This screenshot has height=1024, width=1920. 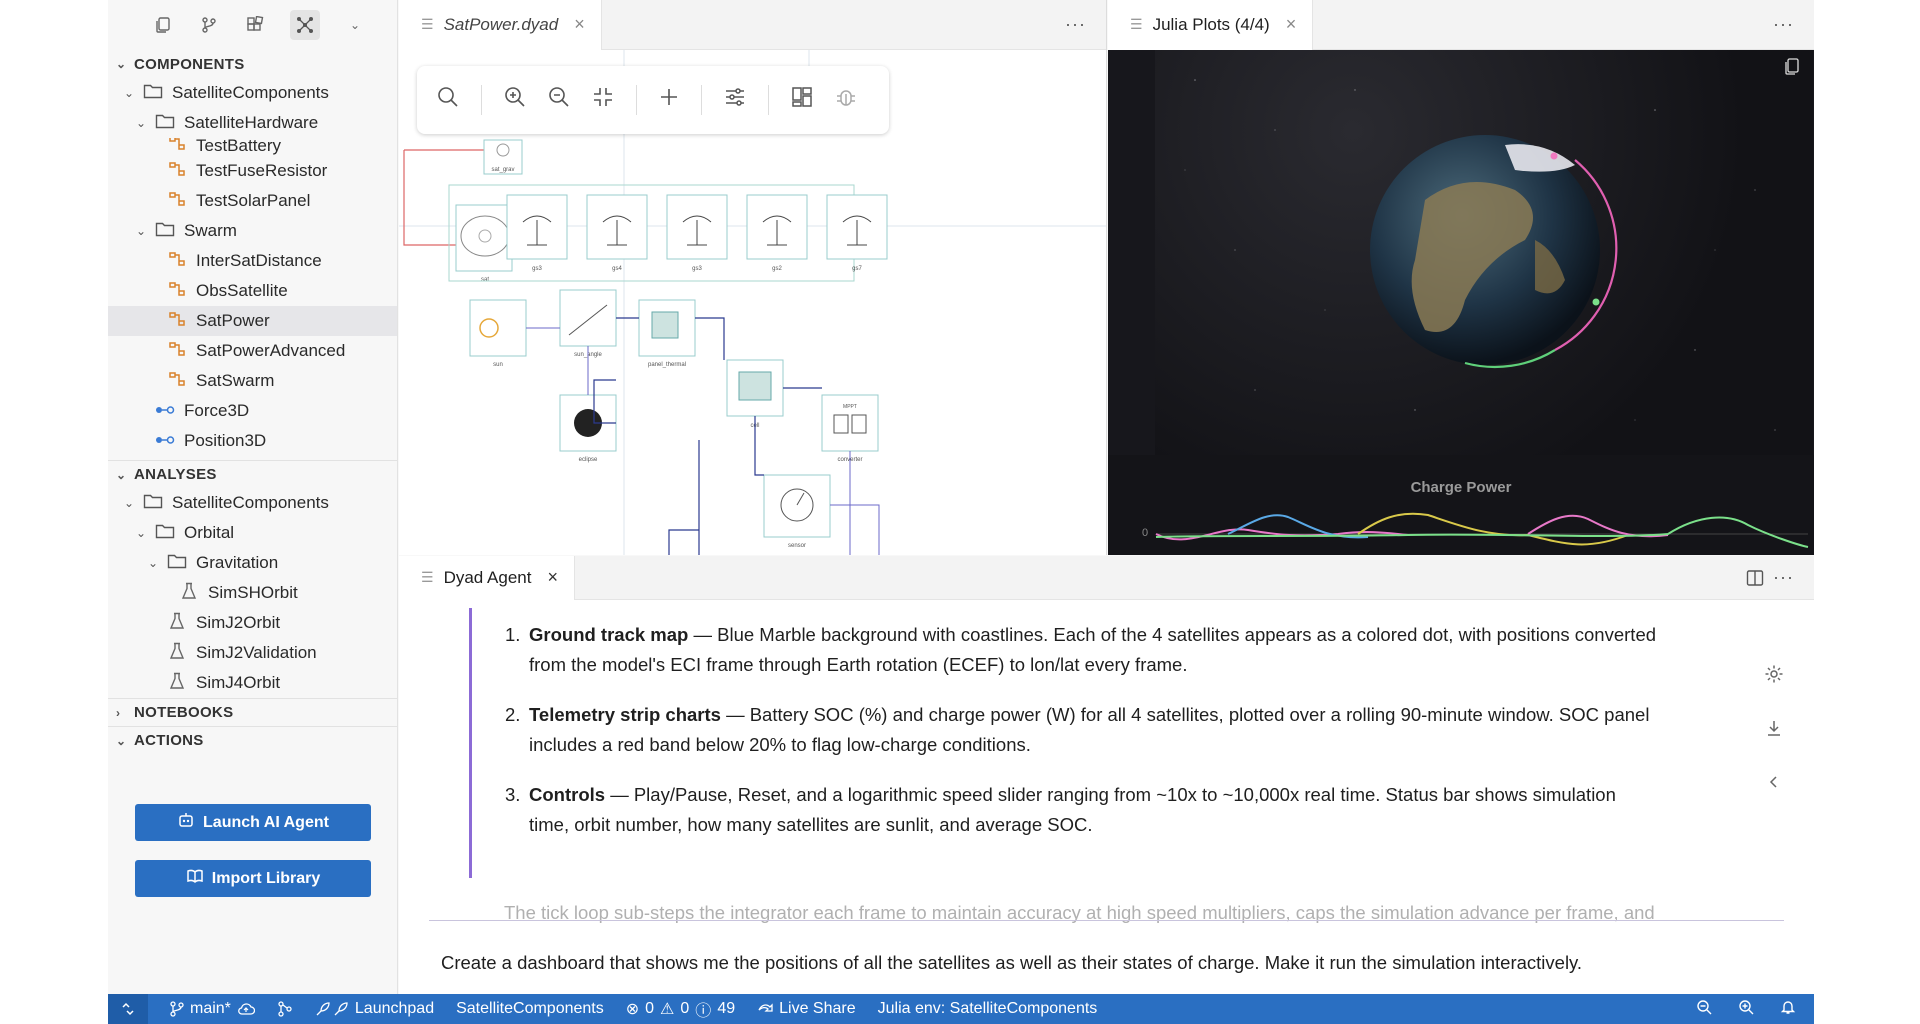 I want to click on tree-item-simj4orbit: SimJ4Orbit, so click(x=252, y=683).